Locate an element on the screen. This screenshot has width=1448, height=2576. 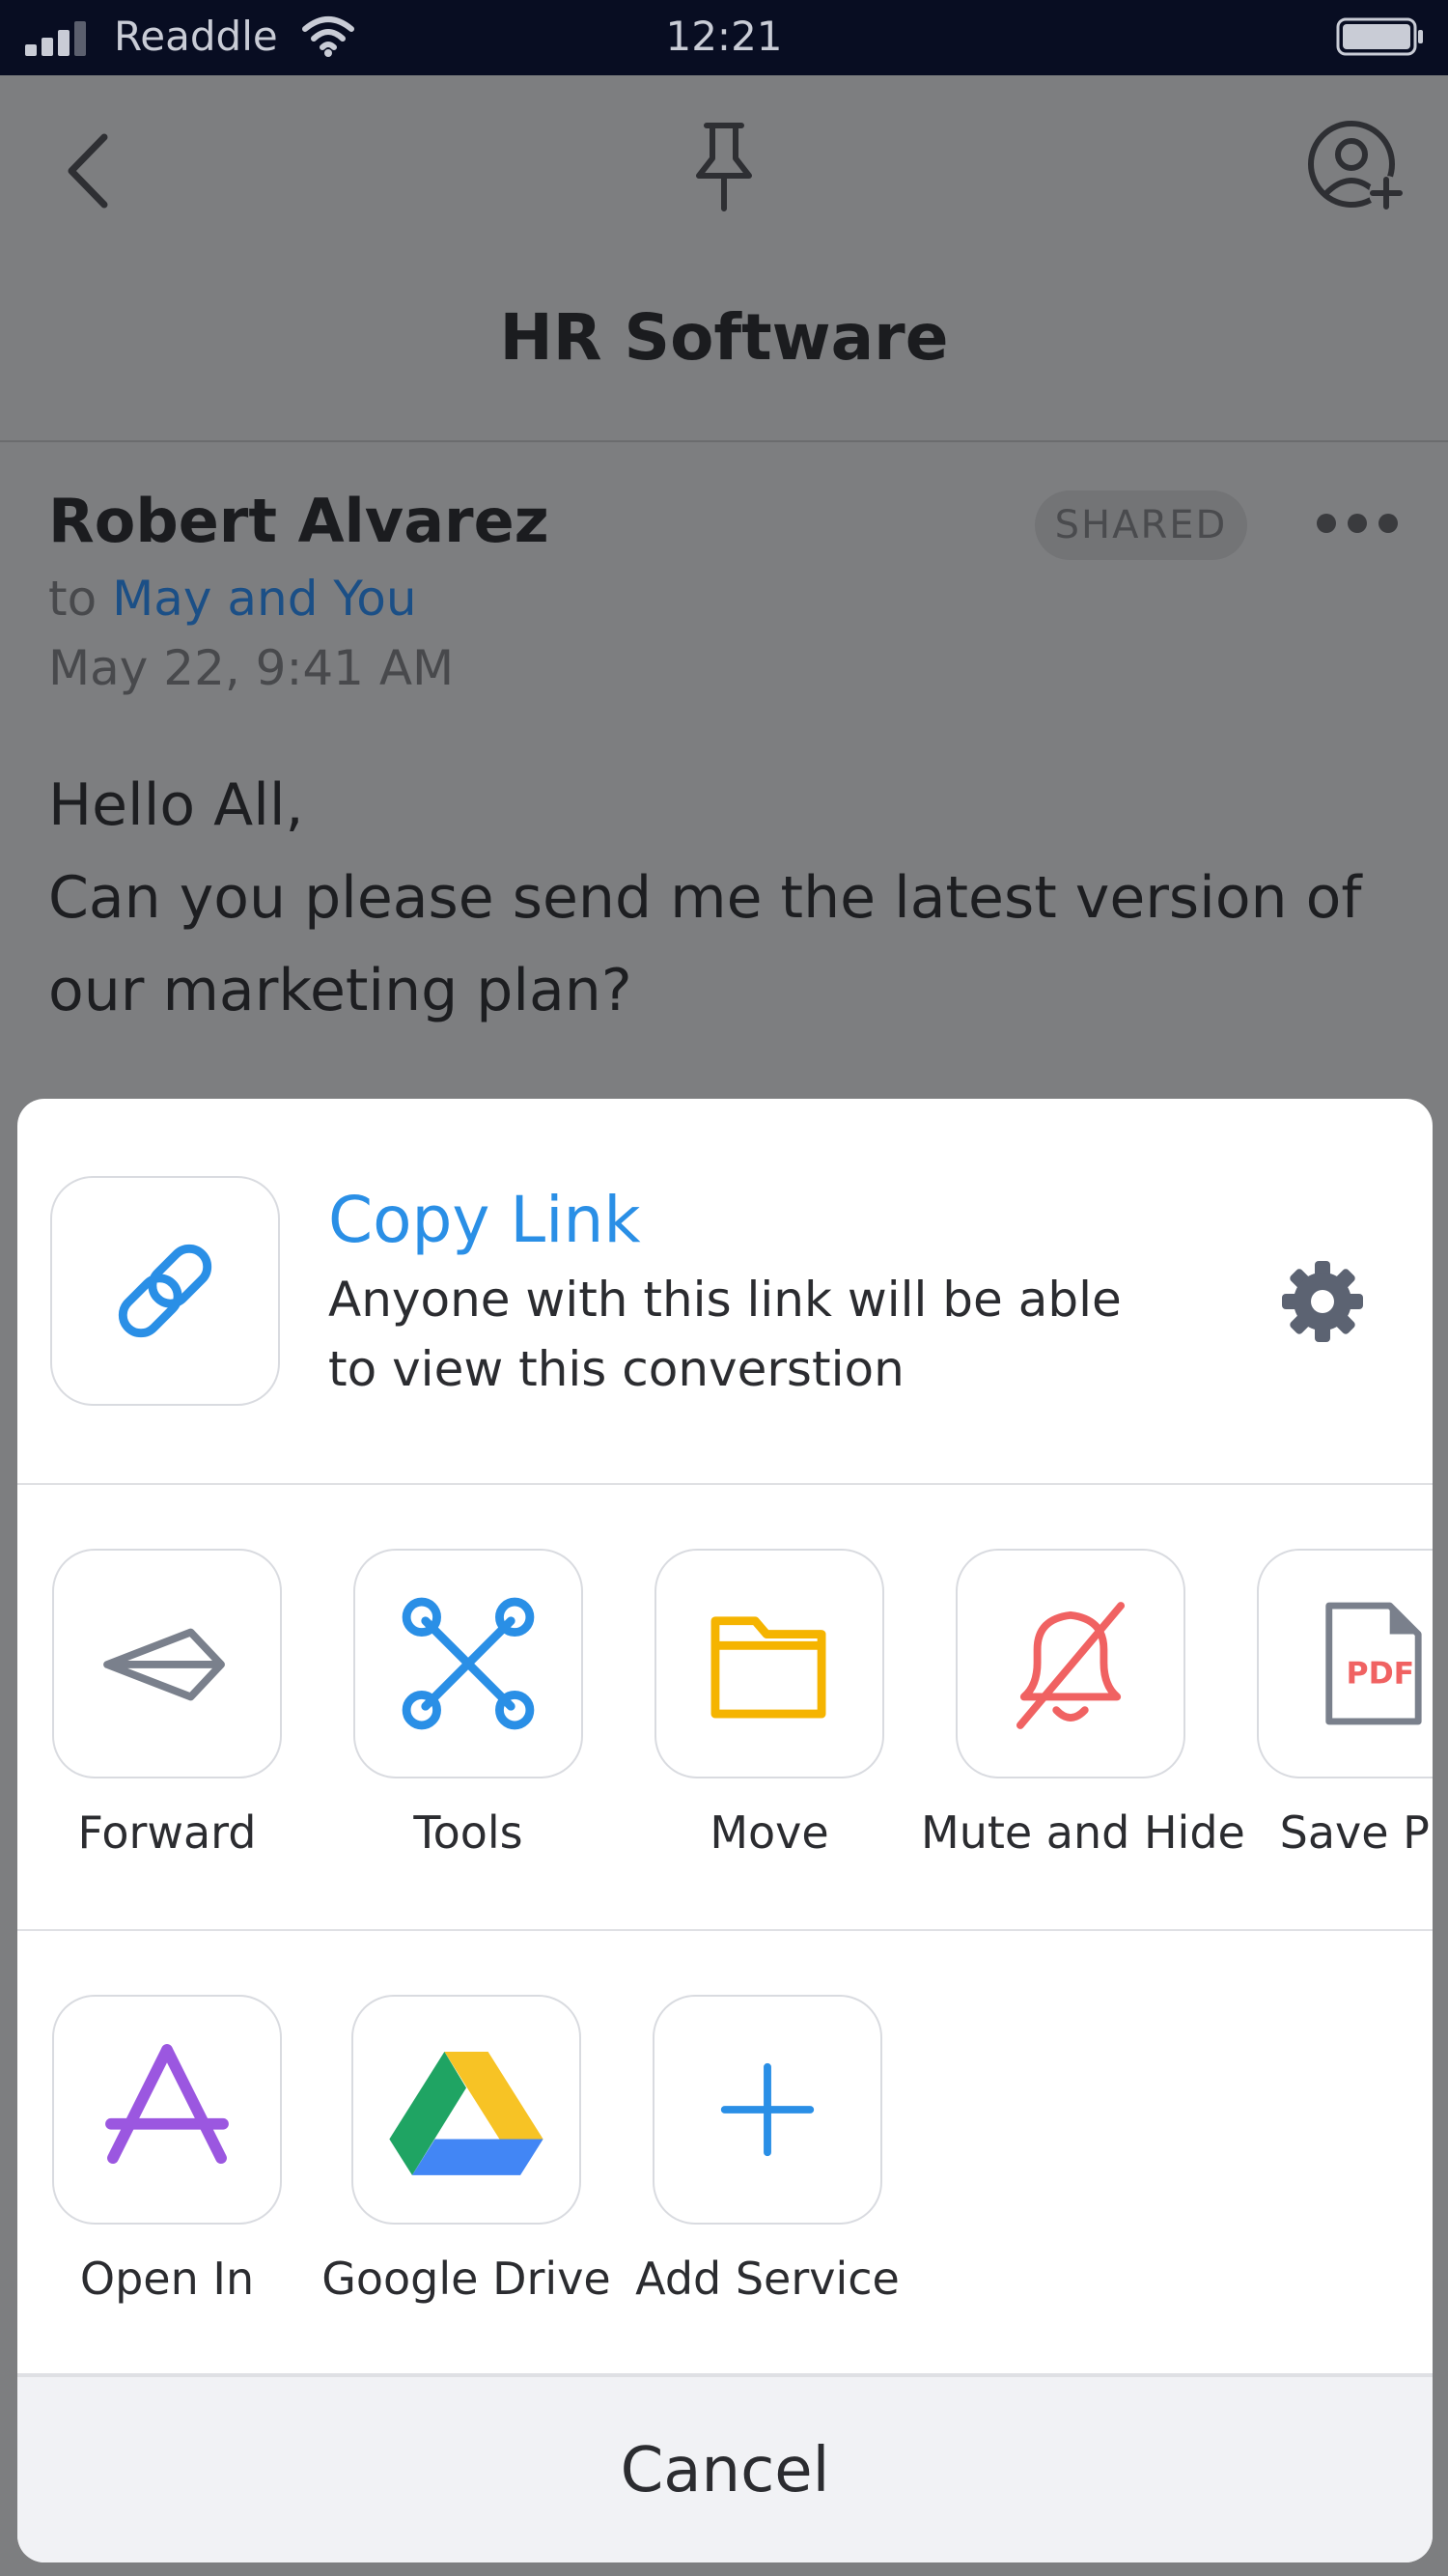
open-in-button is located at coordinates (167, 2110).